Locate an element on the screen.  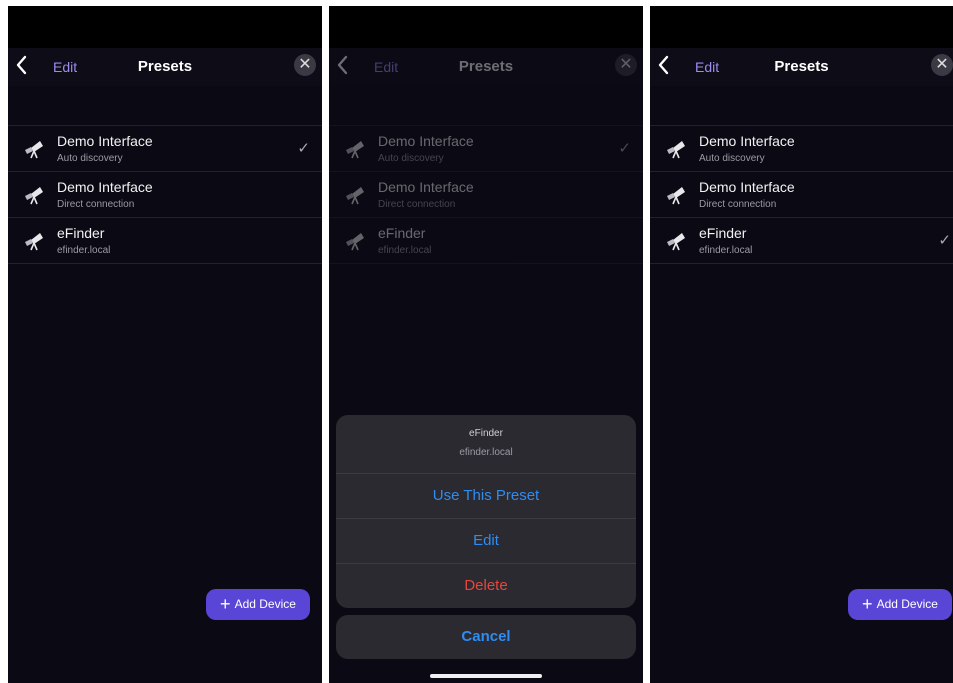
use-preset-button: Use This Preset is located at coordinates (486, 496).